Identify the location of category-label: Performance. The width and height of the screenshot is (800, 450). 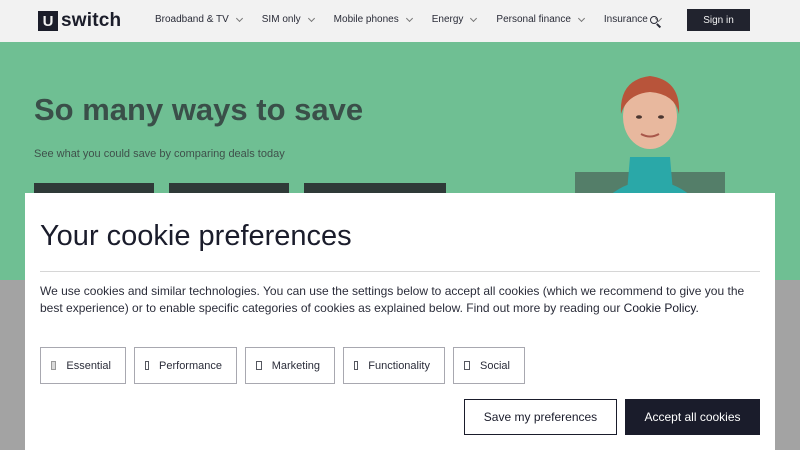
(190, 365).